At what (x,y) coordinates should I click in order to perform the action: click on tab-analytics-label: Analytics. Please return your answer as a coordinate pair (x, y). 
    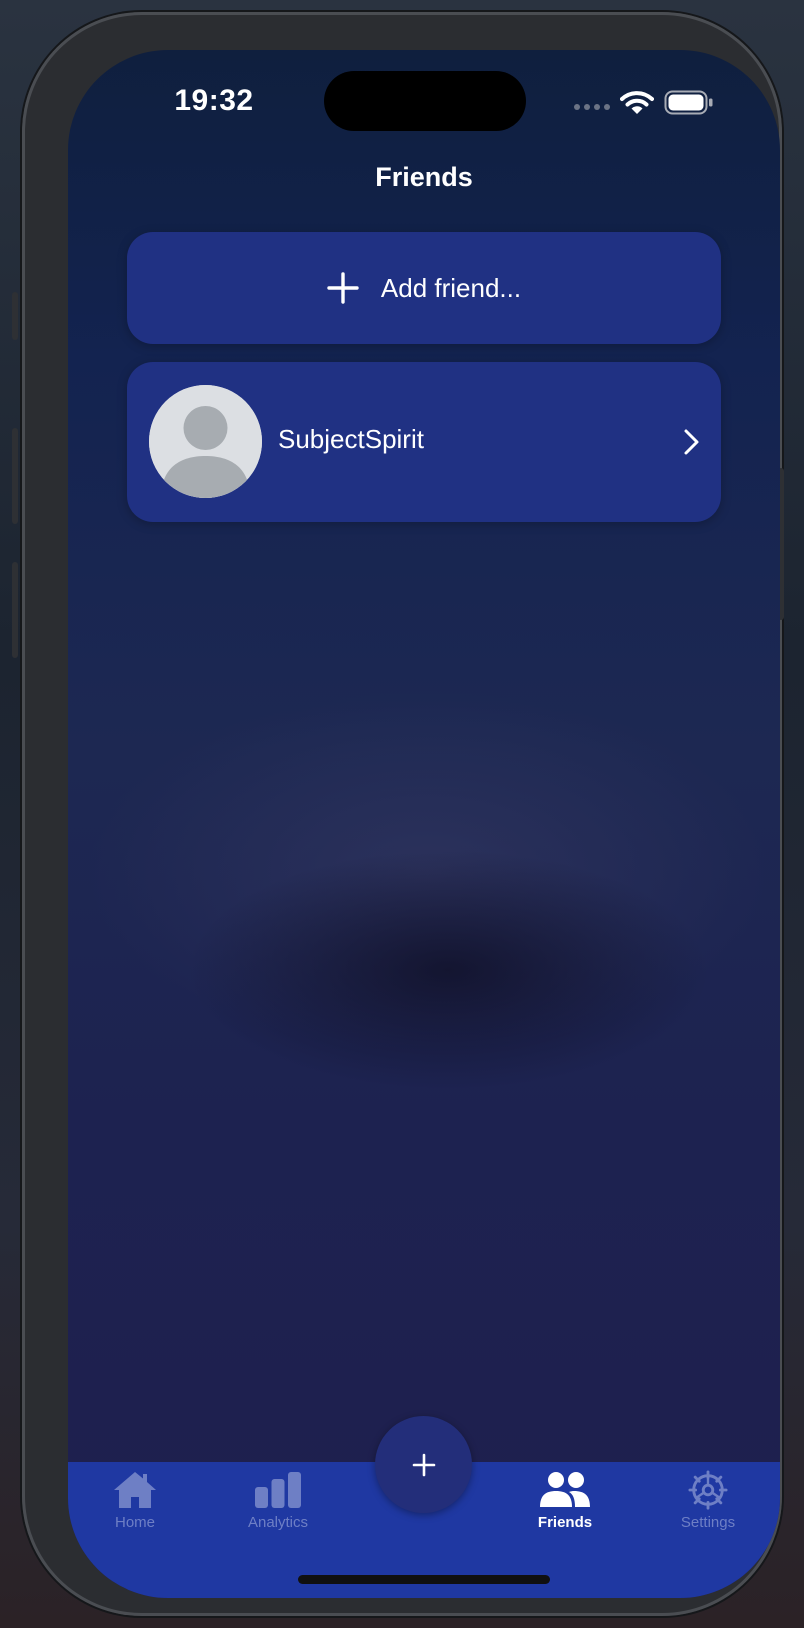
    Looking at the image, I should click on (278, 1522).